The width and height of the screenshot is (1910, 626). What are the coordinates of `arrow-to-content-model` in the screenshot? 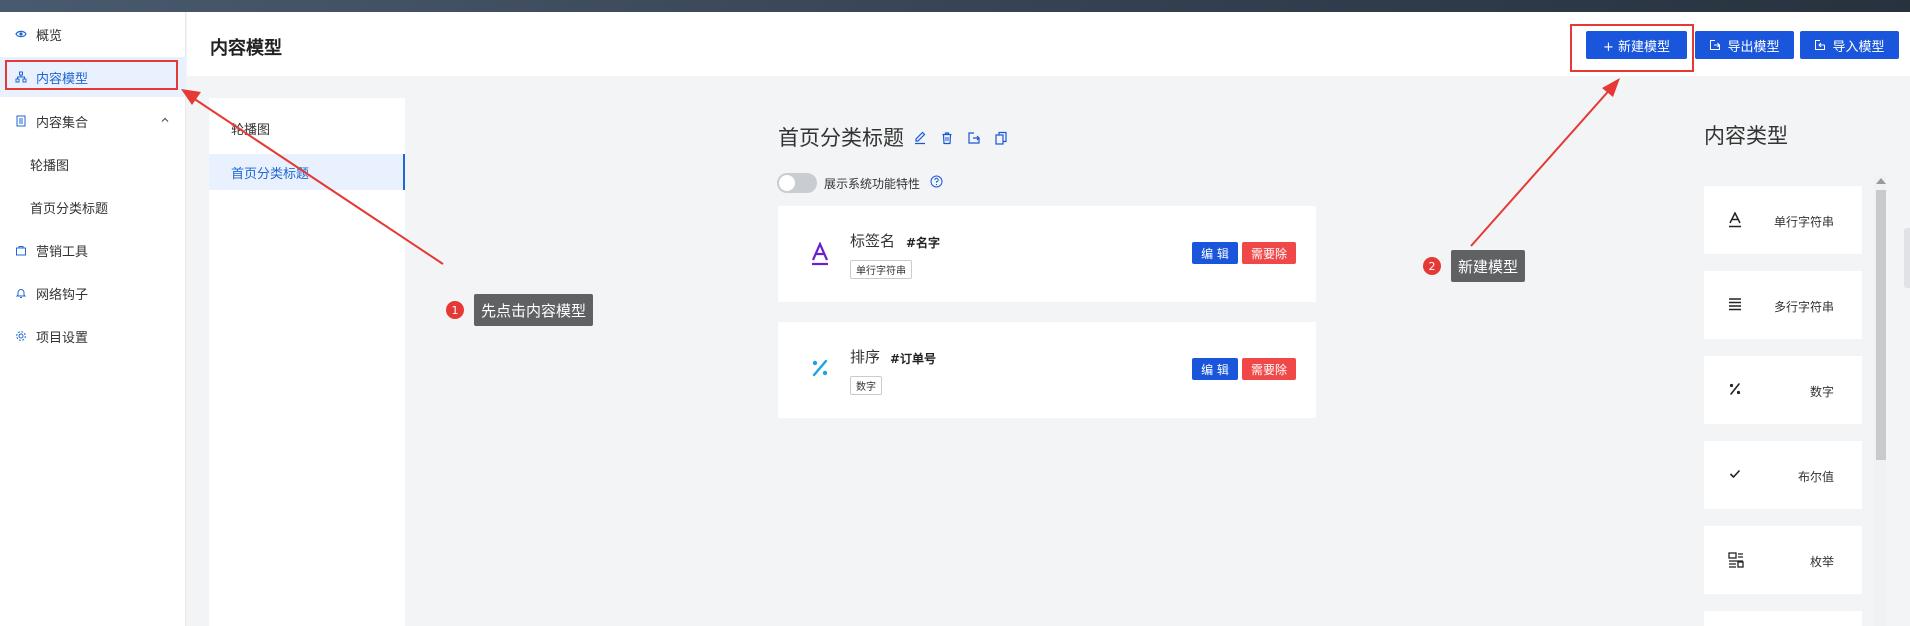 It's located at (312, 177).